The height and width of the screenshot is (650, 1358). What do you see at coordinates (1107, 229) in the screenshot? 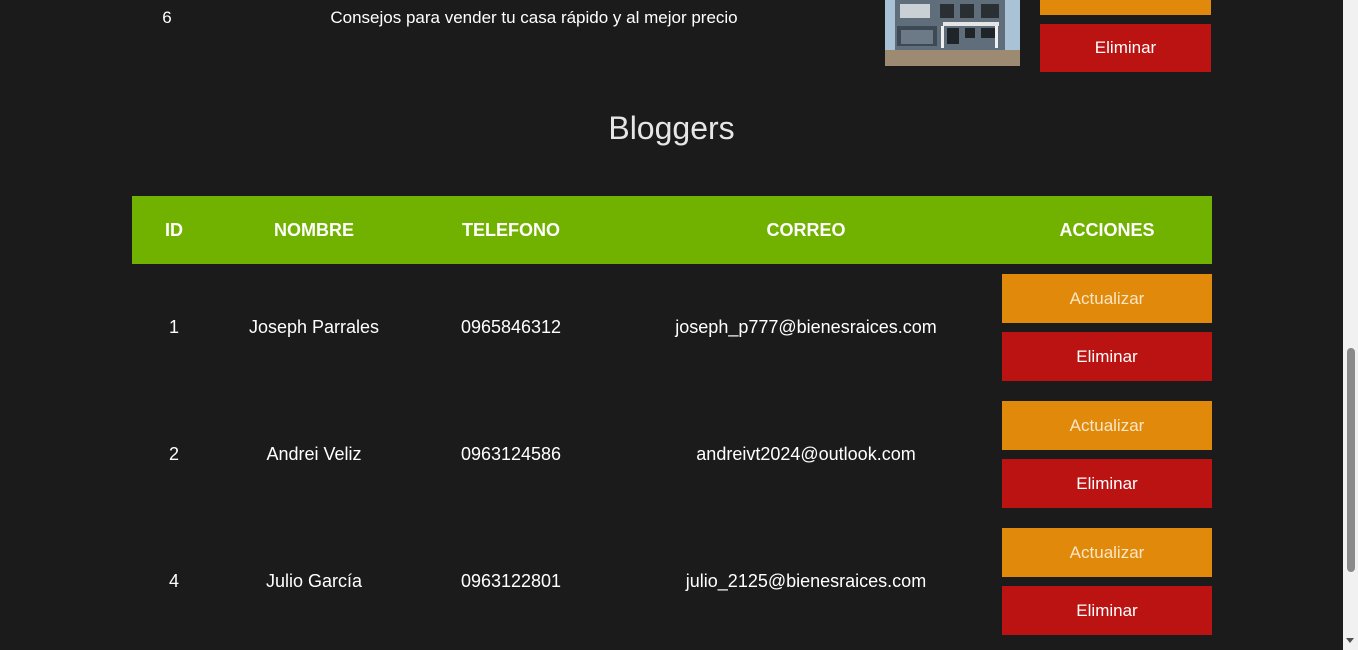
I see `header-acciones: ACCIONES` at bounding box center [1107, 229].